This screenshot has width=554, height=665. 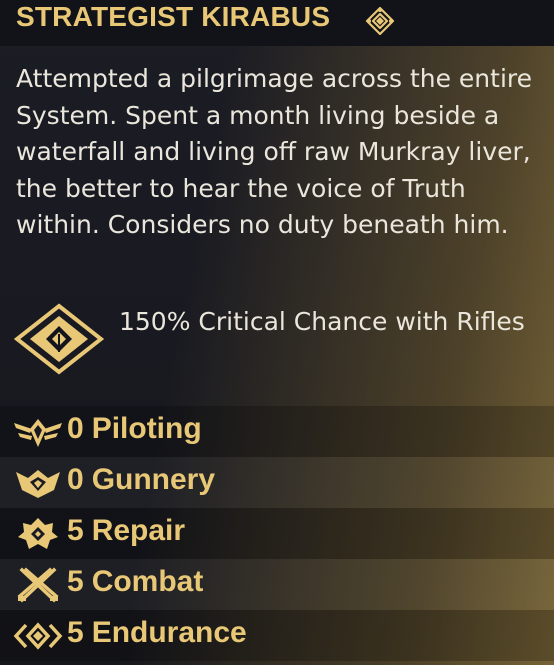 I want to click on skill-label-combat: 5 Combat, so click(x=135, y=582).